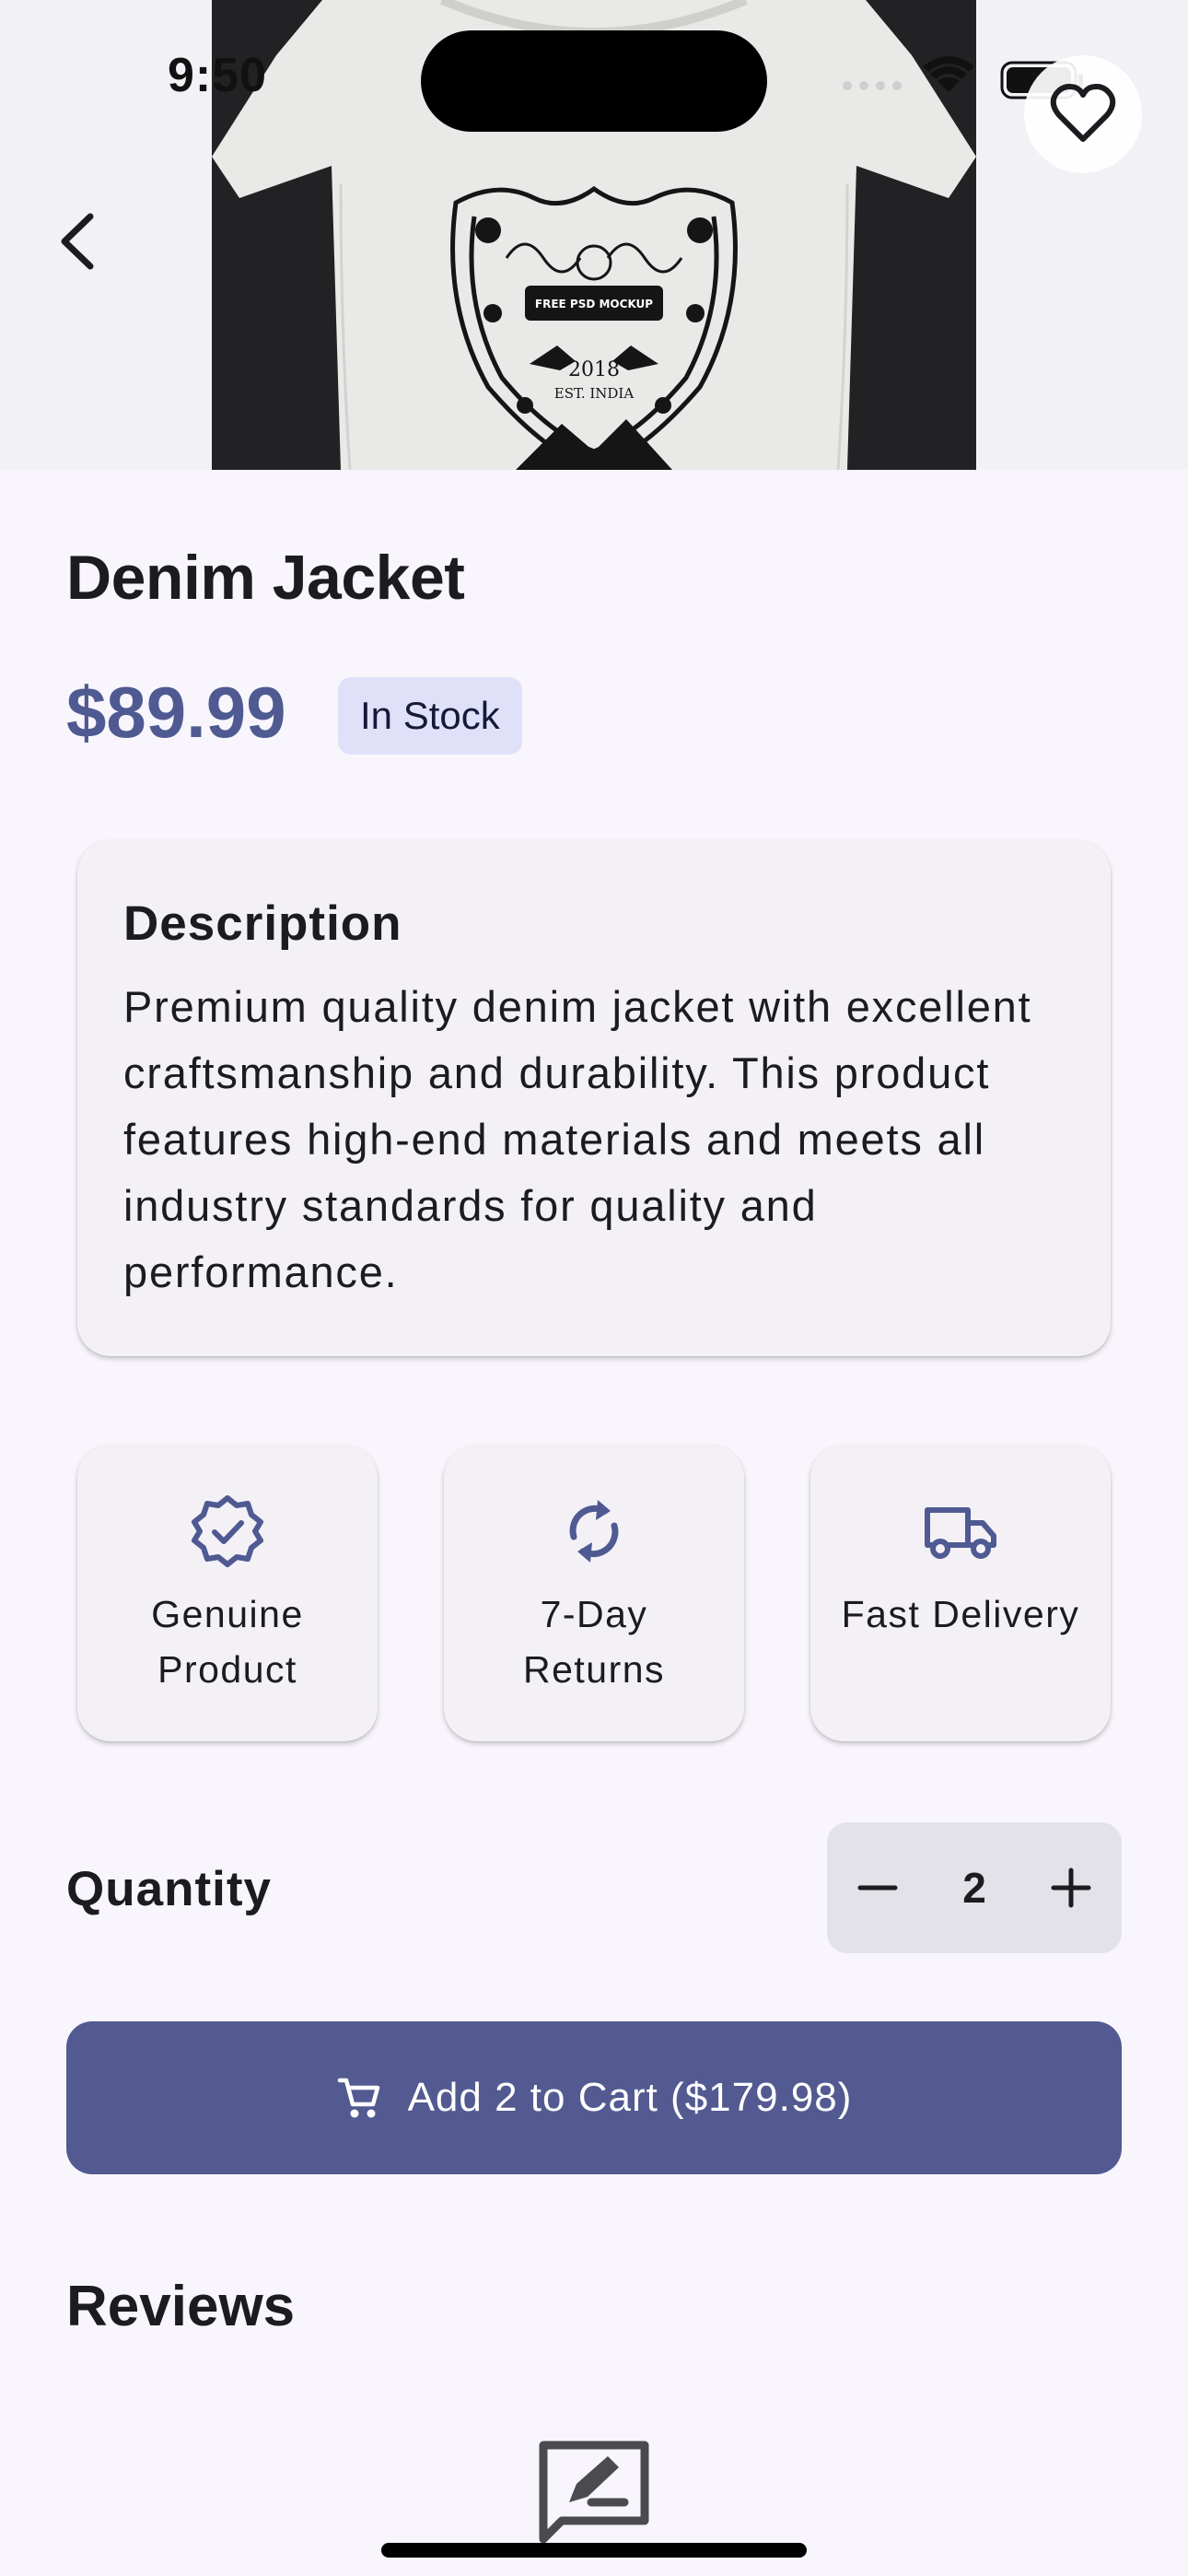 The height and width of the screenshot is (2576, 1188). I want to click on truck-icon, so click(961, 1533).